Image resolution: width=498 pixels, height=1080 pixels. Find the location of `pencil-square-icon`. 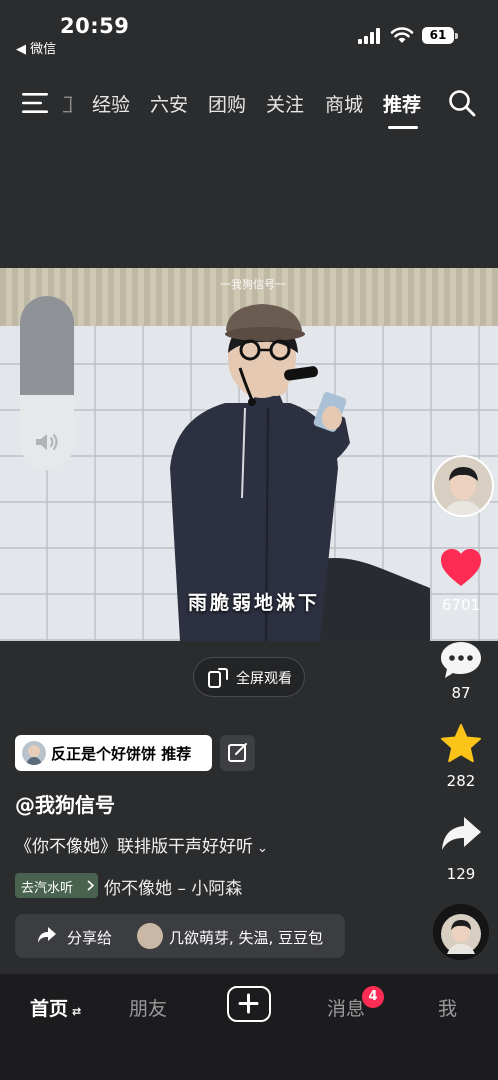

pencil-square-icon is located at coordinates (237, 752).